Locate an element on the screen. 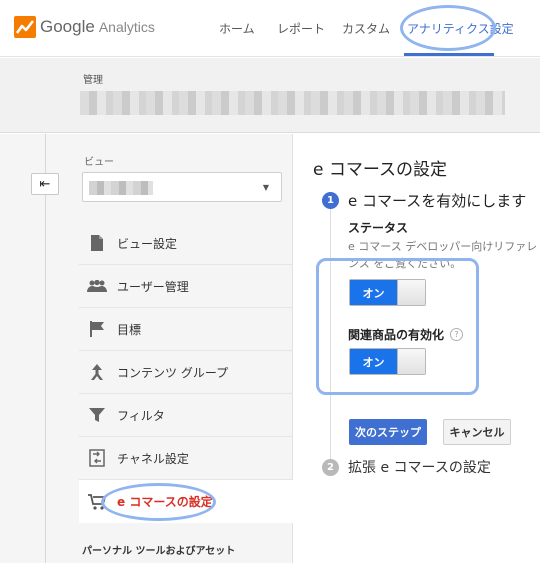 The image size is (540, 563). sidebar-item-view-settings: ビュー設定 is located at coordinates (186, 243).